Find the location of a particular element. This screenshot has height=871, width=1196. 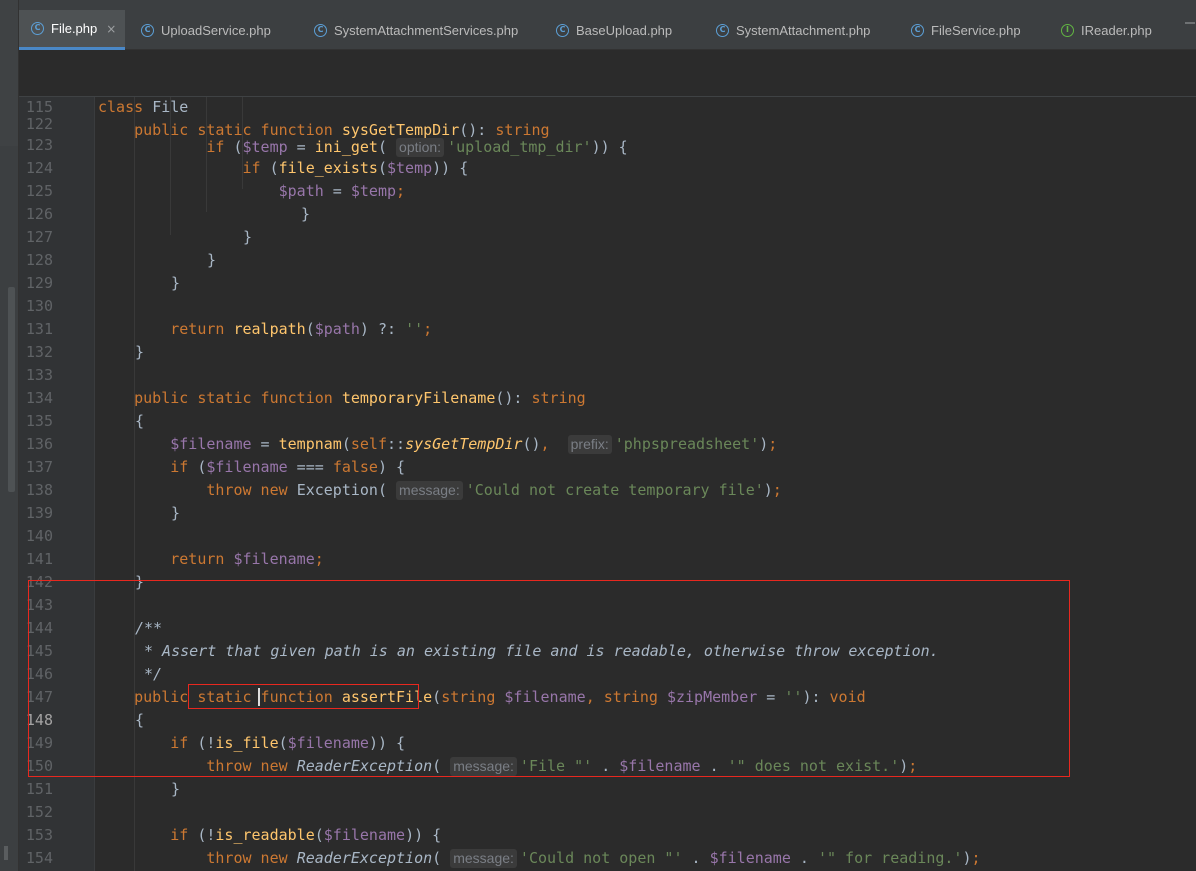

code-line: 136 if ($filename === false) { is located at coordinates (607, 443).